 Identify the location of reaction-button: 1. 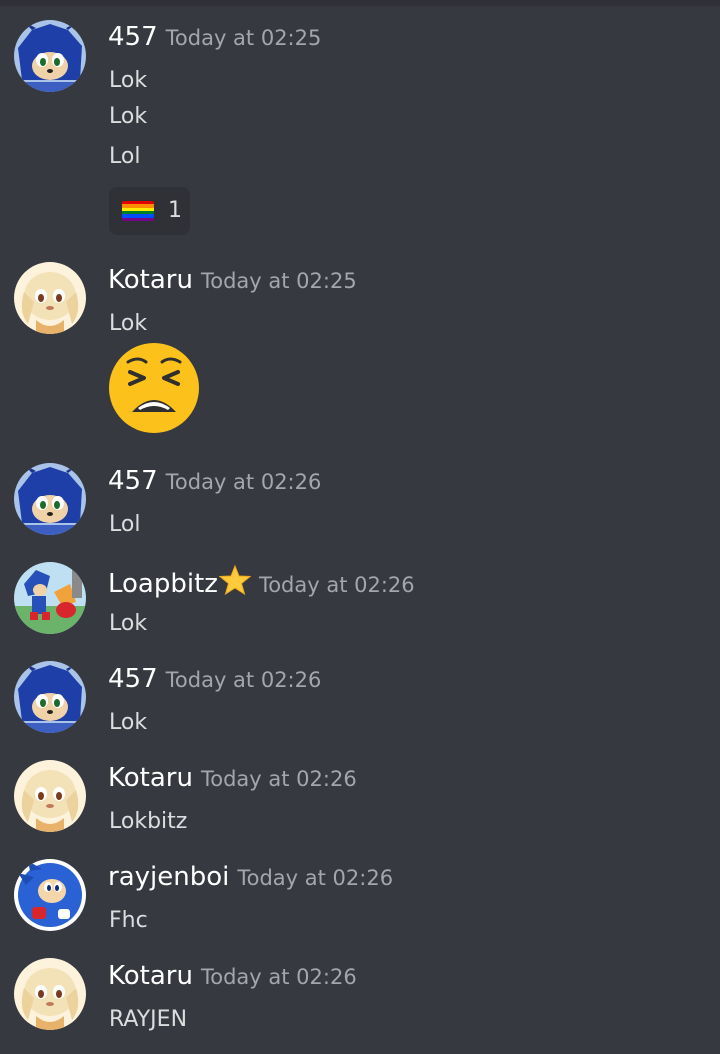
(149, 211).